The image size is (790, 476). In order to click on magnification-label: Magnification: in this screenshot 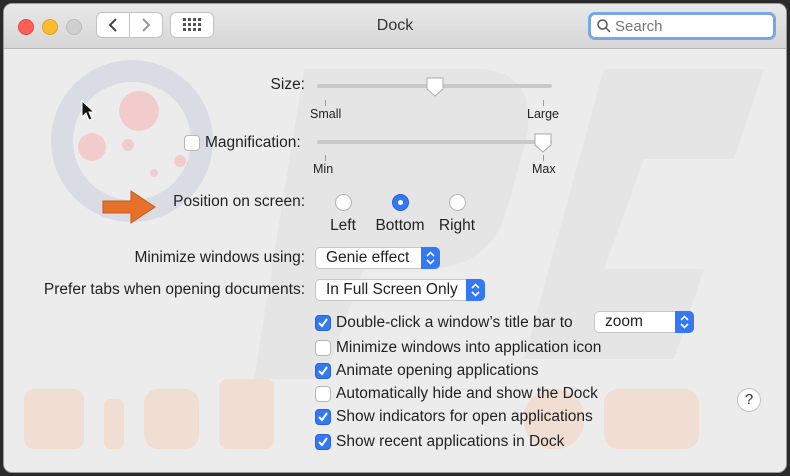, I will do `click(253, 142)`.